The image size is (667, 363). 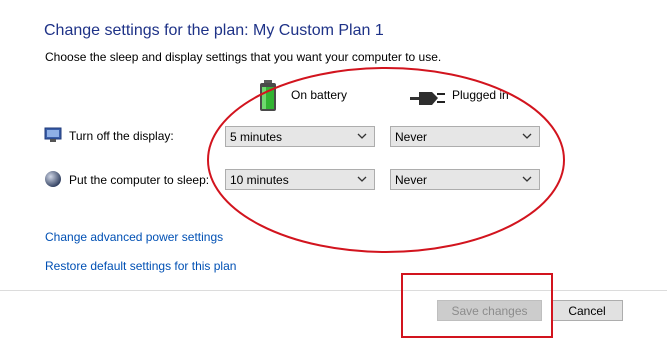 What do you see at coordinates (256, 136) in the screenshot?
I see `display-battery-value: 5 minutes` at bounding box center [256, 136].